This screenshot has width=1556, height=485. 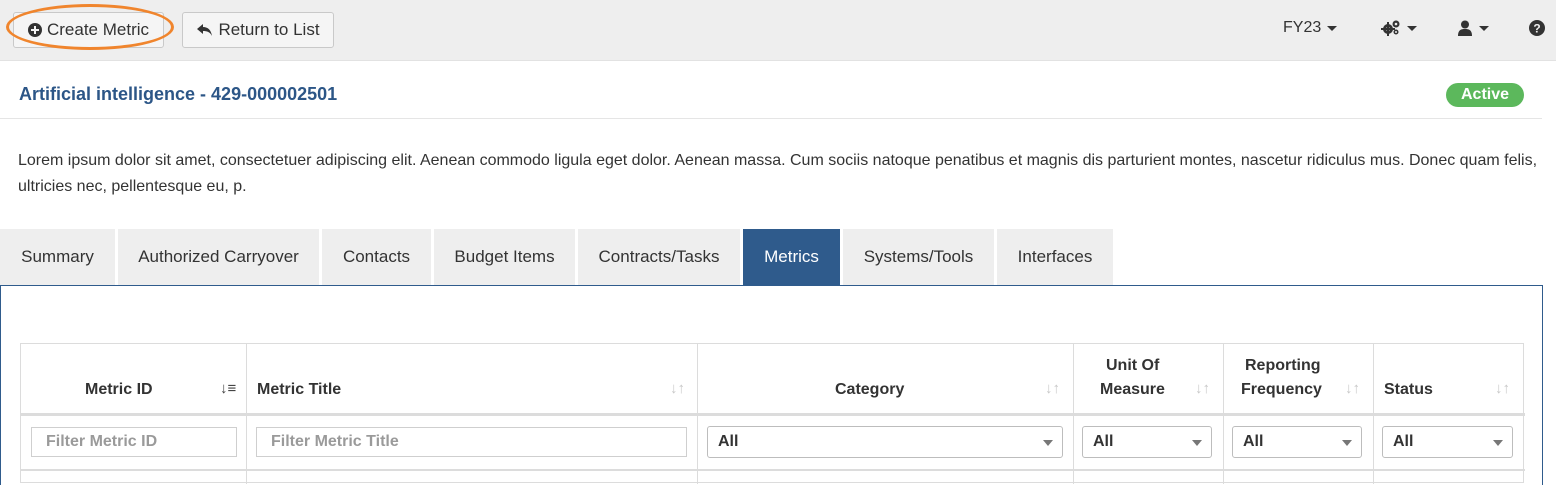 I want to click on fiscal-year-dropdown: FY23, so click(x=1310, y=28).